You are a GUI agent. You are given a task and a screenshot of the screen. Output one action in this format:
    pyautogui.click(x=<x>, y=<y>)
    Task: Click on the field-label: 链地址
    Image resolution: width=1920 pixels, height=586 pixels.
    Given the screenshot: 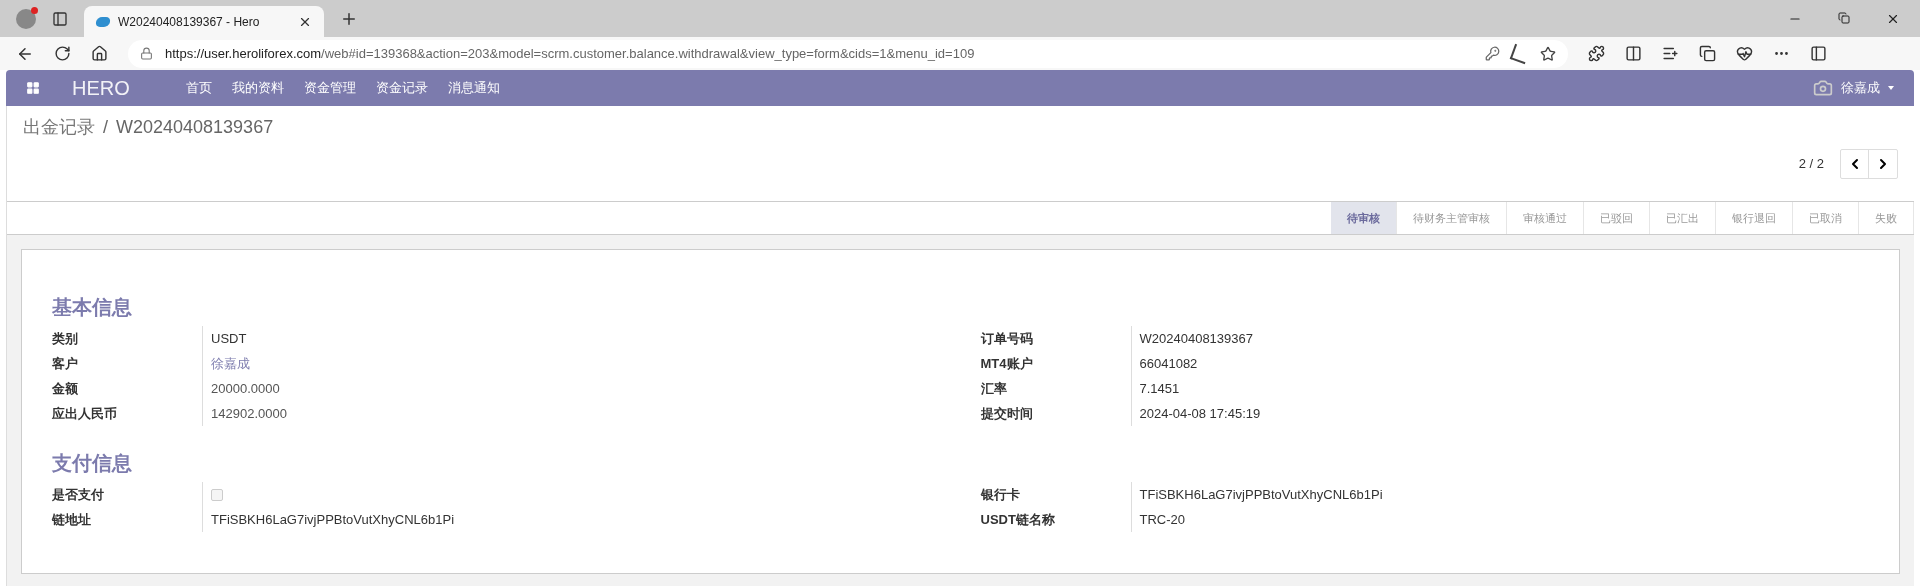 What is the action you would take?
    pyautogui.click(x=72, y=519)
    